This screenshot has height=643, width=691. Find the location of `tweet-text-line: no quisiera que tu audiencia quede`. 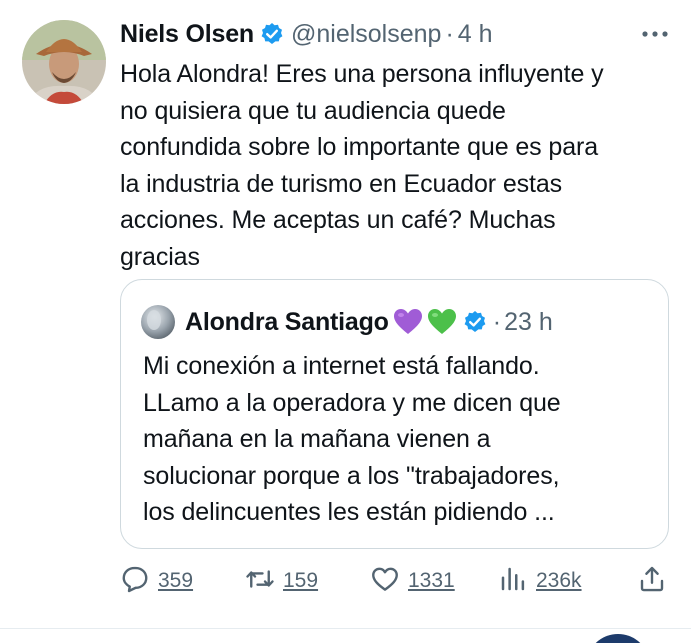

tweet-text-line: no quisiera que tu audiencia quede is located at coordinates (313, 110).